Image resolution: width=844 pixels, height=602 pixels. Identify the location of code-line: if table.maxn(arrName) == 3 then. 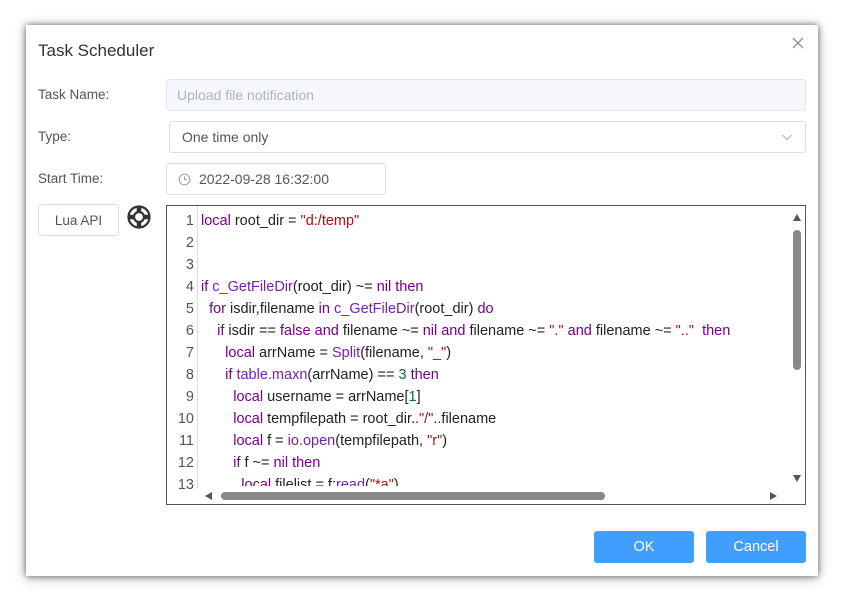
(320, 375).